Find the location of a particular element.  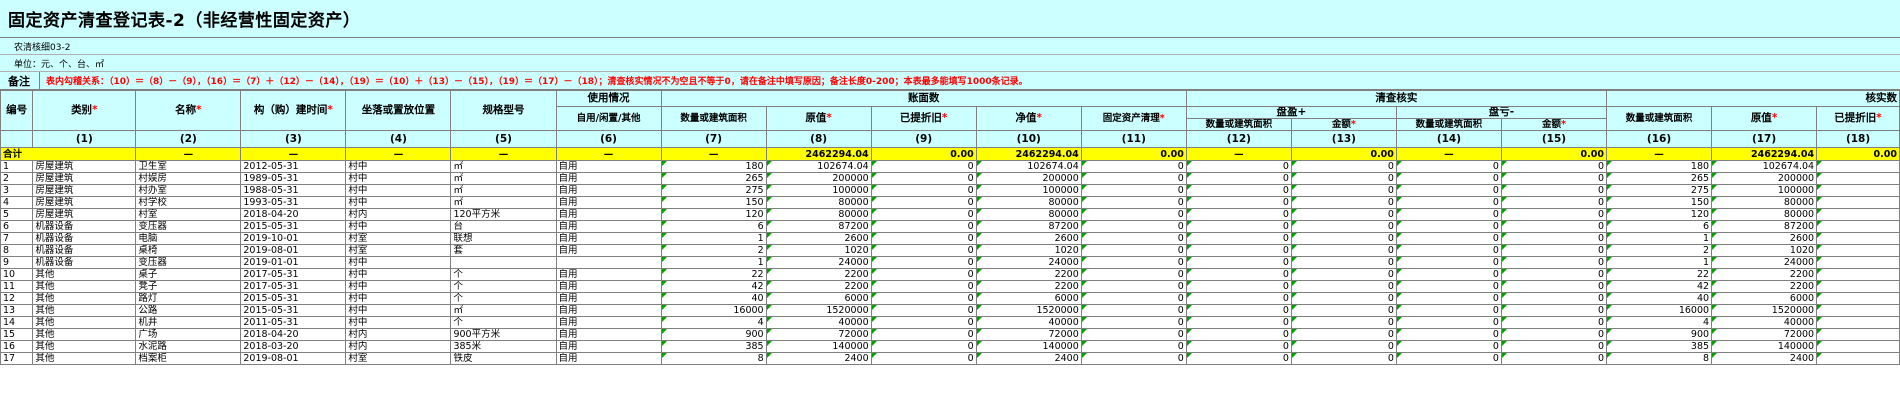

row-category: 房屋建筑 is located at coordinates (84, 214).